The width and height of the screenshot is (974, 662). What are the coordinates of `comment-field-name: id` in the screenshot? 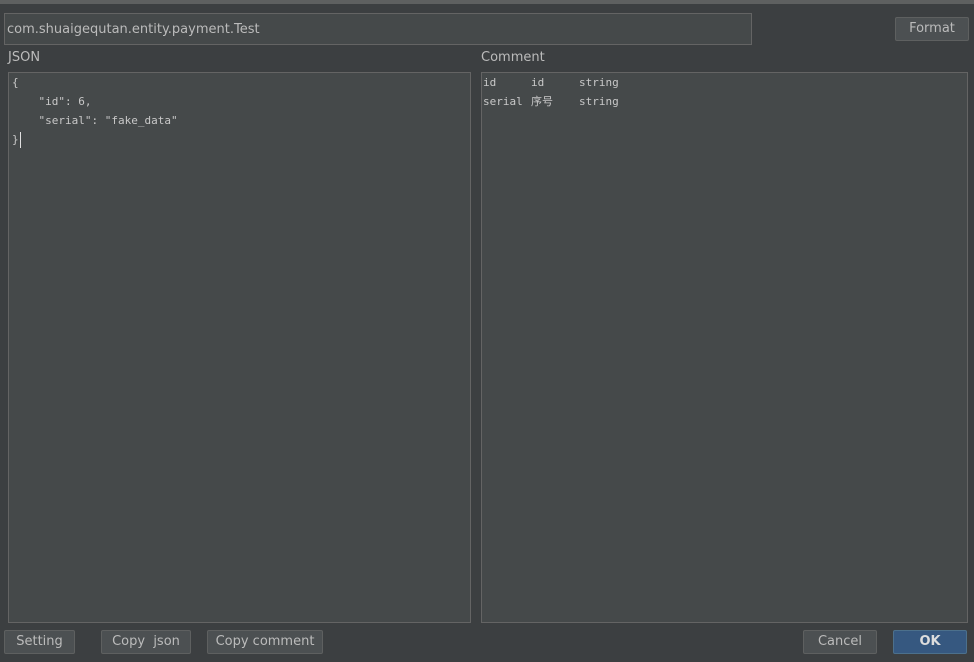 It's located at (490, 82).